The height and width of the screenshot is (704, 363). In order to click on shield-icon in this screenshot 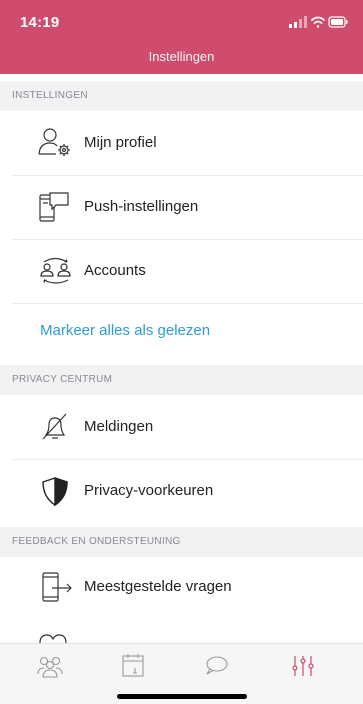, I will do `click(55, 492)`.